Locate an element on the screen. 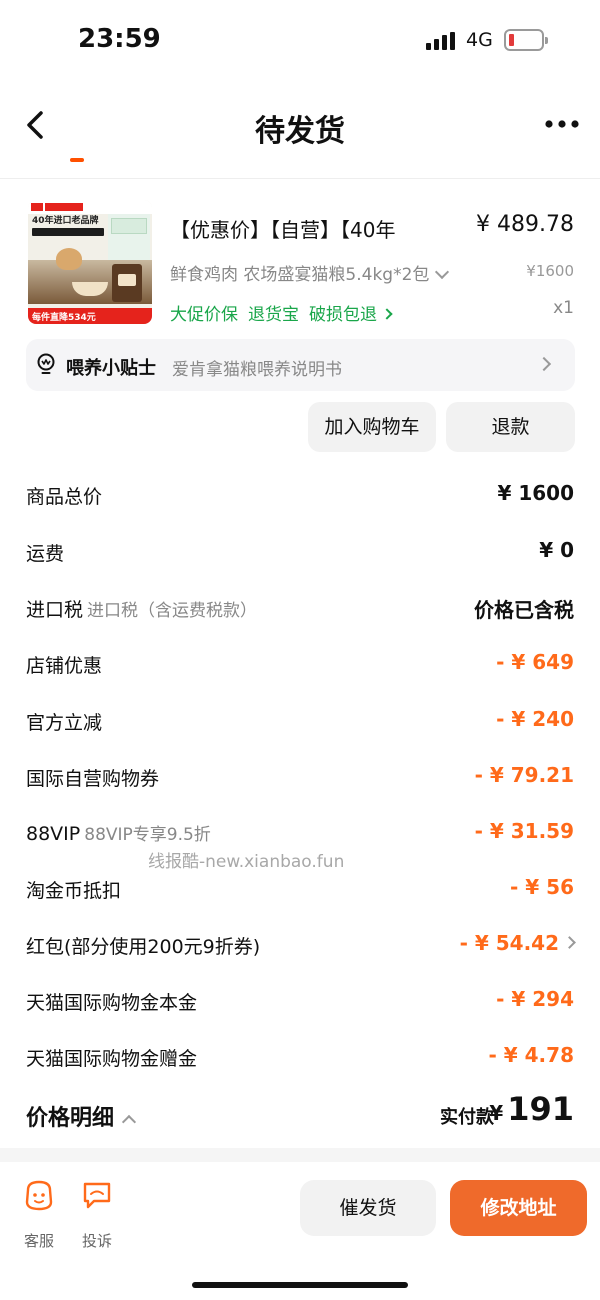 The width and height of the screenshot is (600, 1300). status-time: 23:59 is located at coordinates (119, 39).